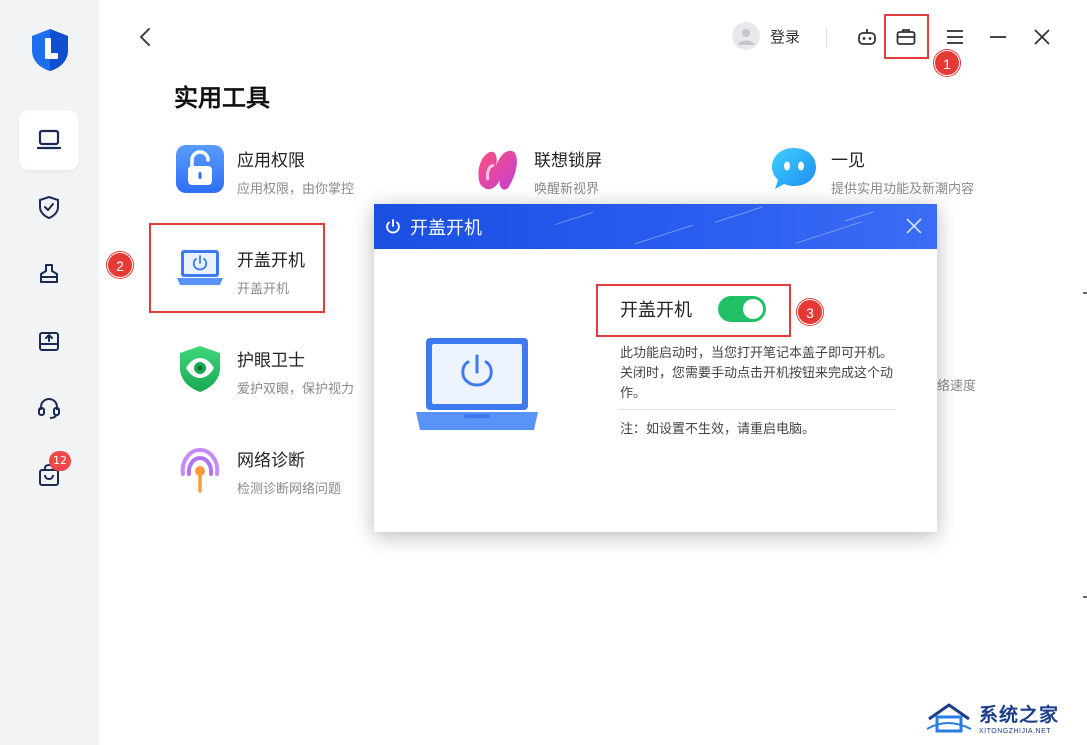 The image size is (1087, 745). What do you see at coordinates (718, 429) in the screenshot?
I see `dialog-note: 注：如设置不生效，请重启电脑。` at bounding box center [718, 429].